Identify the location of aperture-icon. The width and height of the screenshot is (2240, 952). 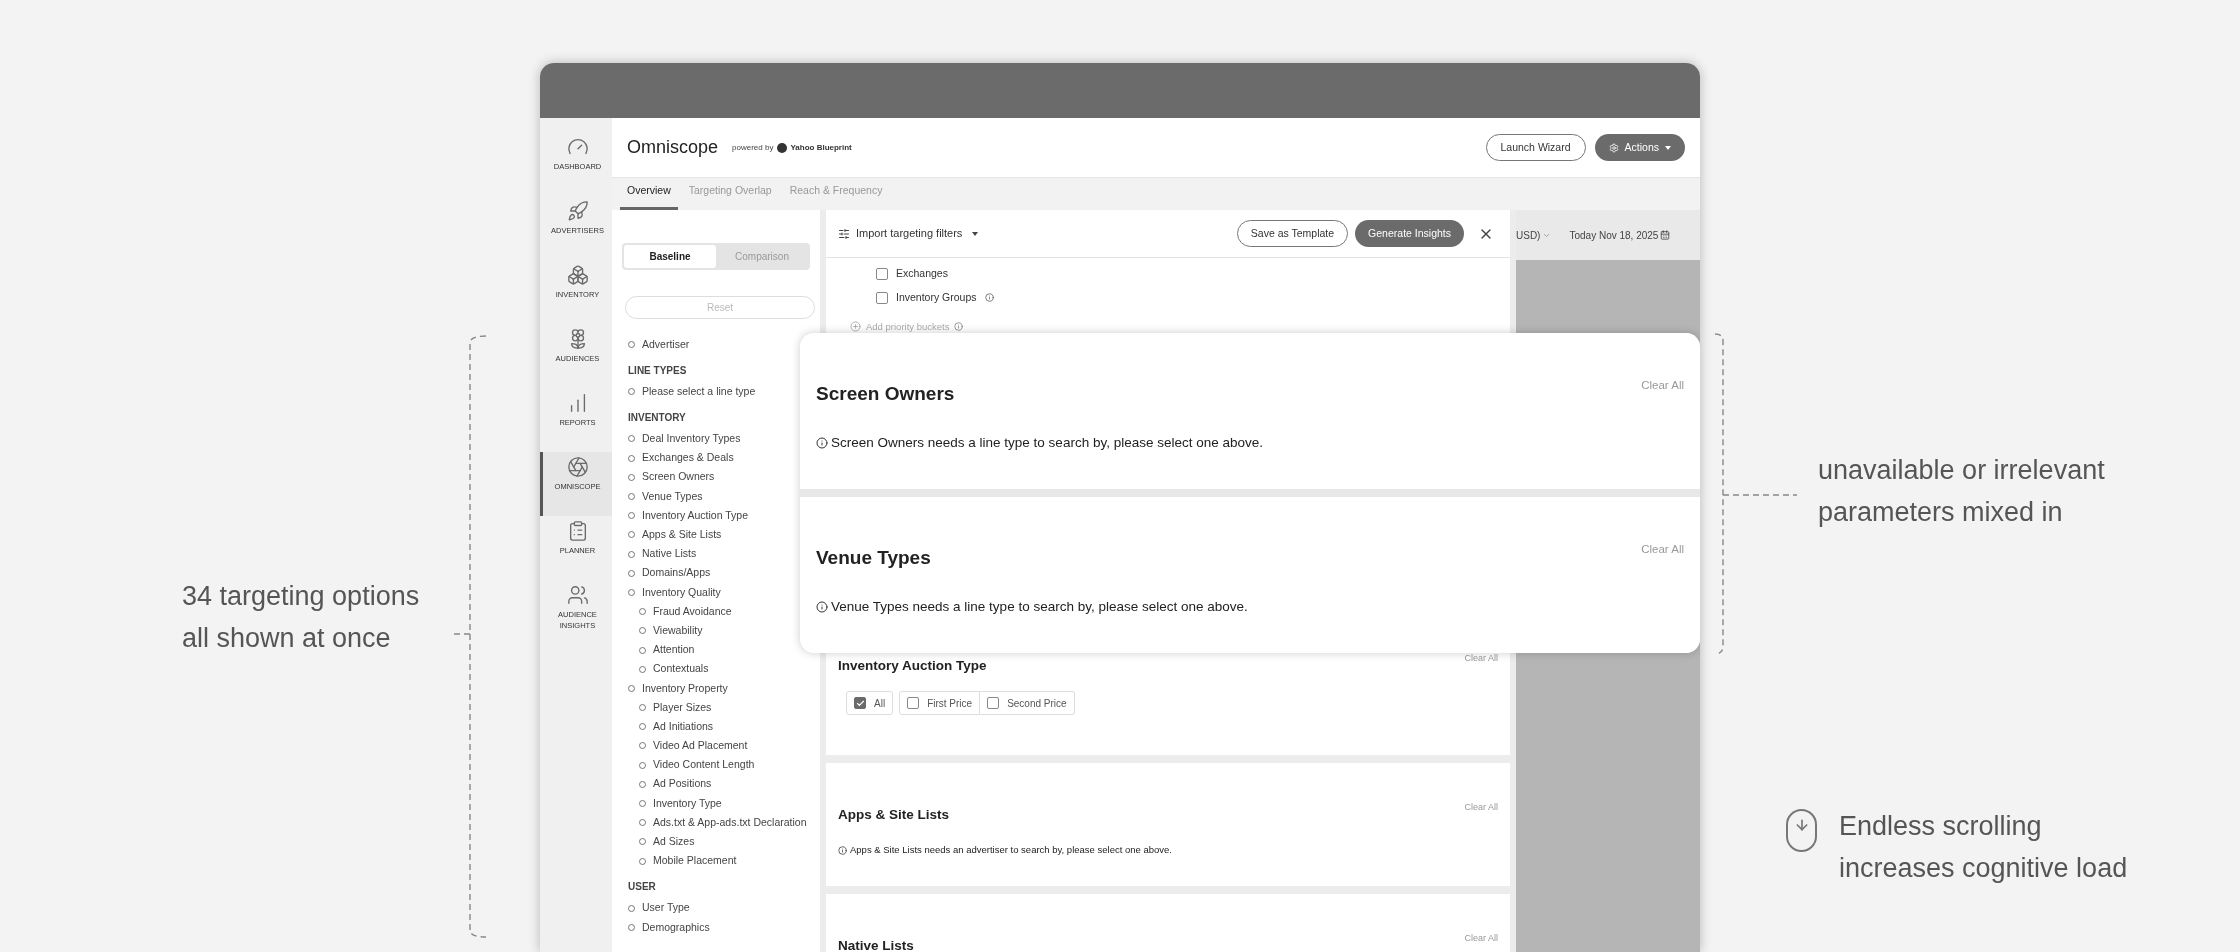
(577, 467).